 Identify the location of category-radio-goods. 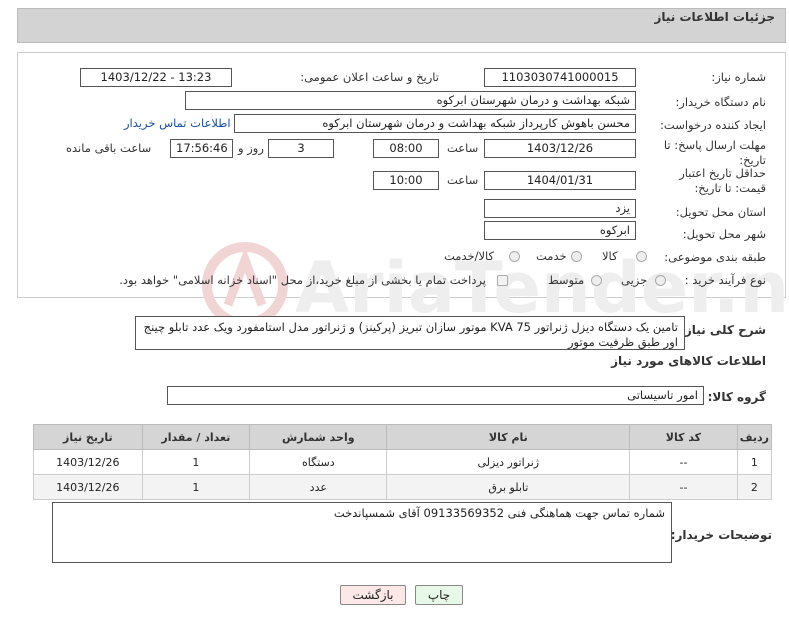
(641, 256).